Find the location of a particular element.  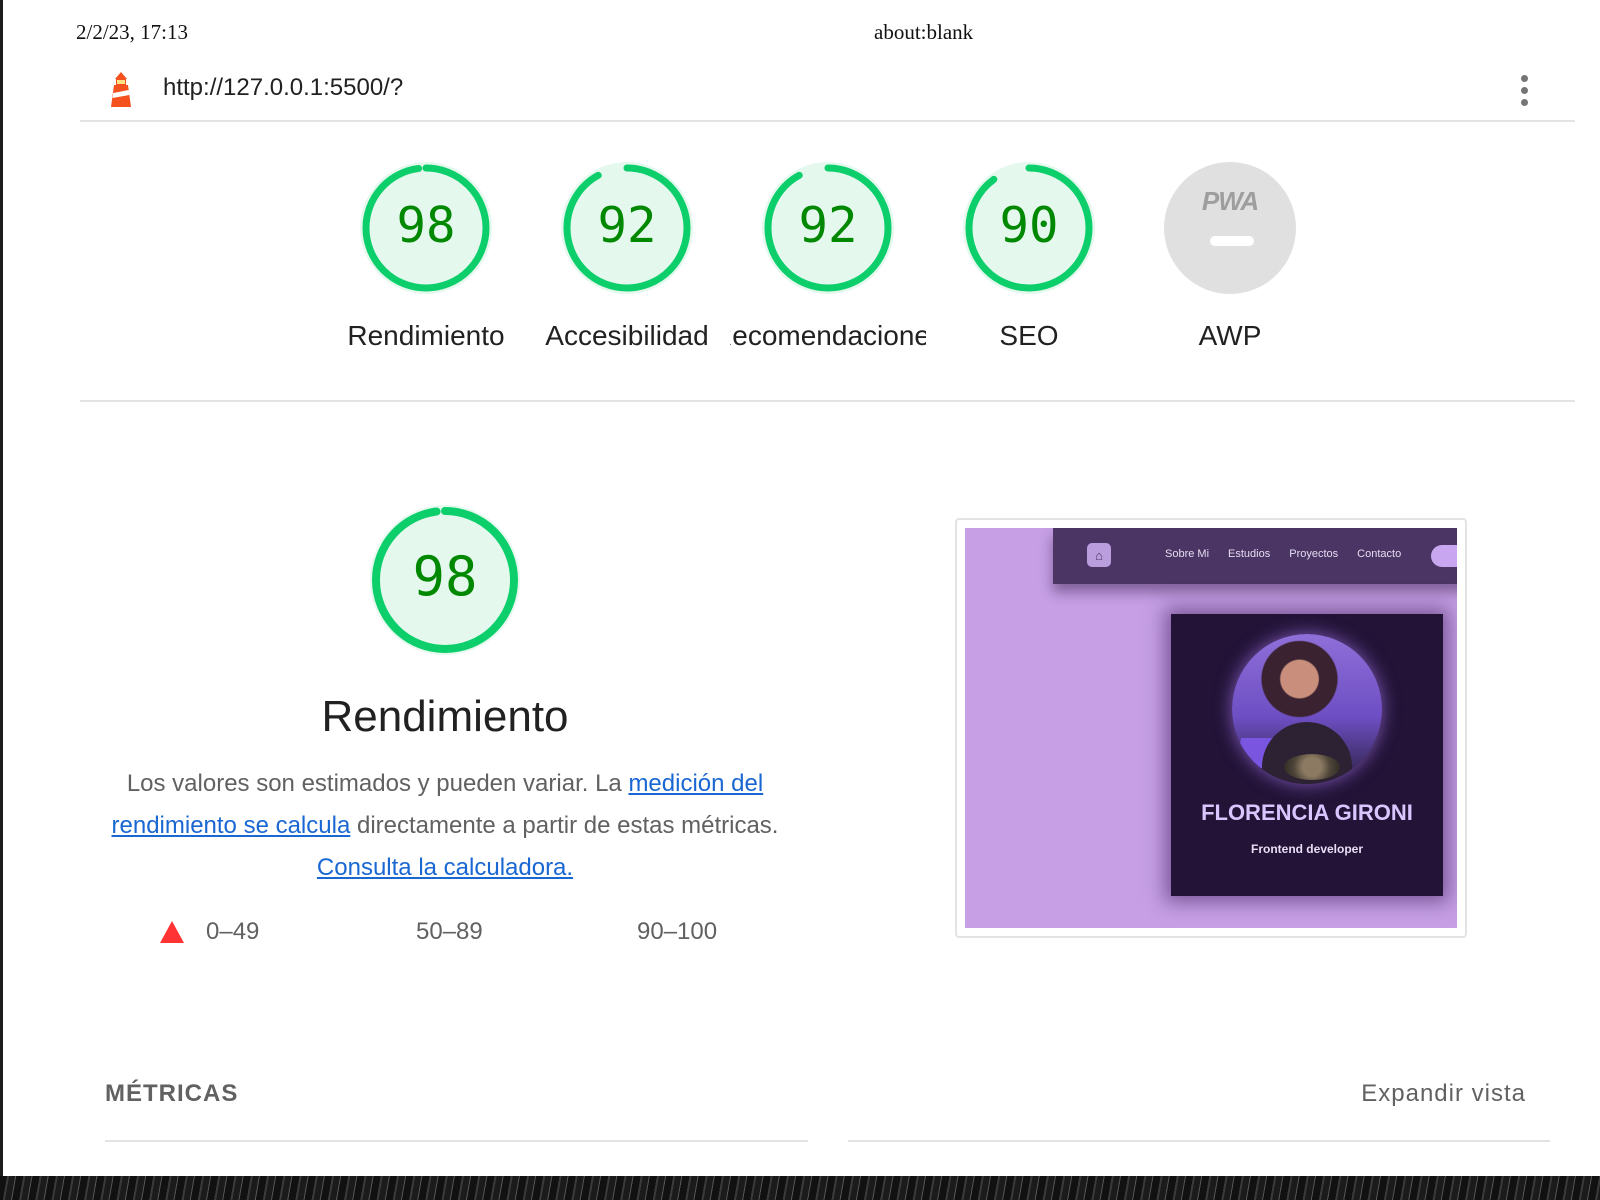

gauge-pwa: PWA AWP is located at coordinates (1230, 260).